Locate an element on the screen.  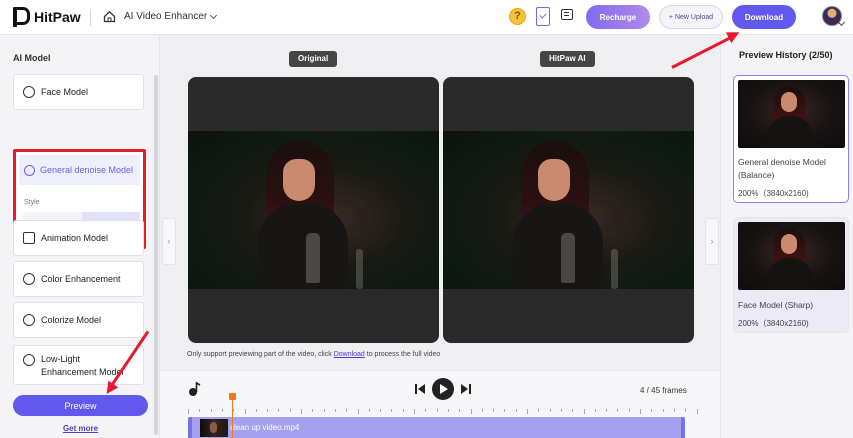
video-clip-track: clean up video.mp4 is located at coordinates (436, 427).